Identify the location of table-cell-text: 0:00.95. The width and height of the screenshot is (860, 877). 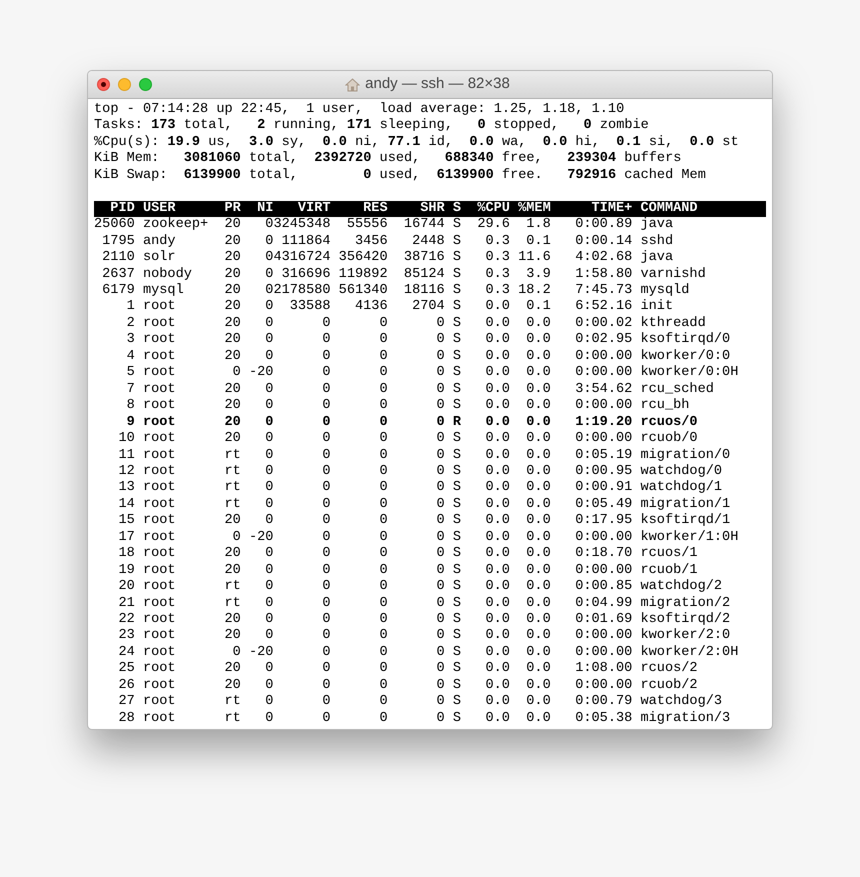
(603, 472).